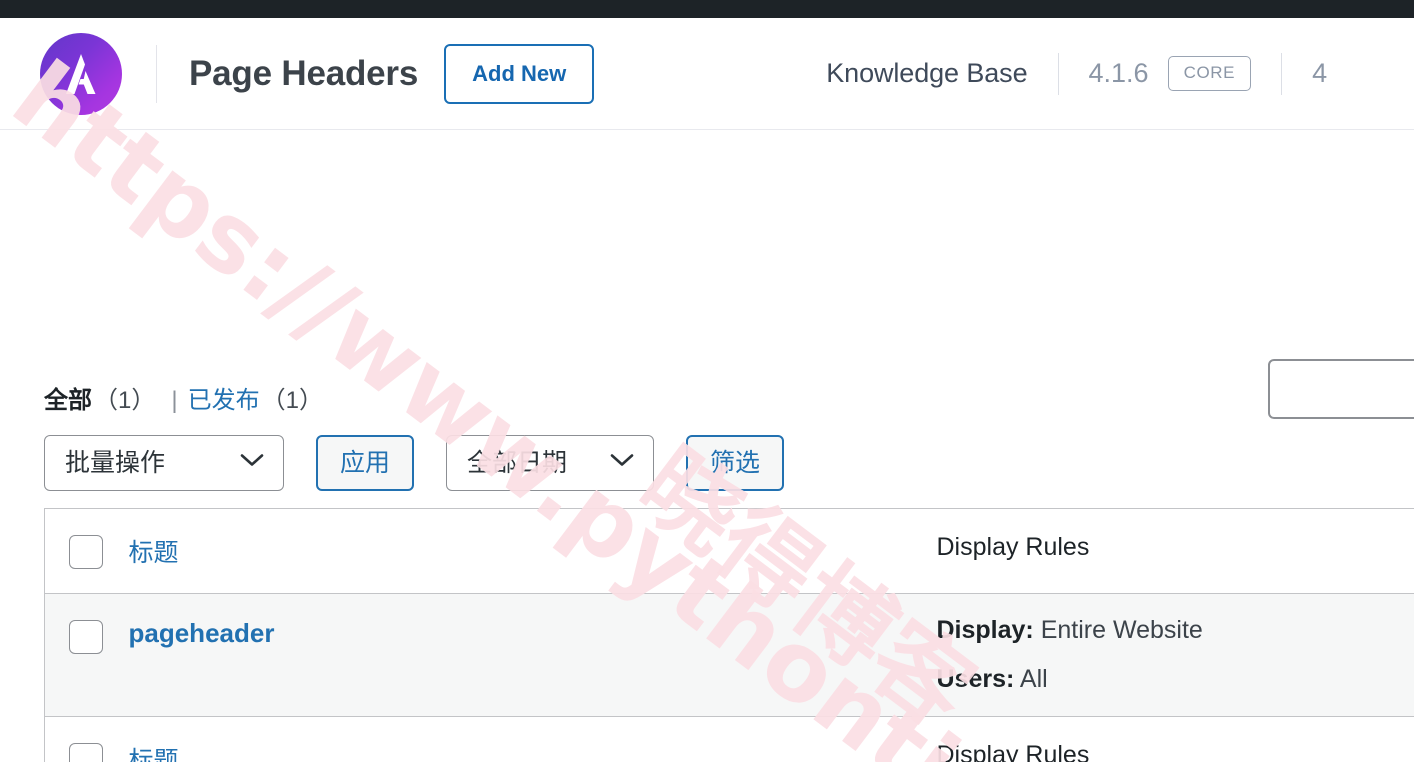 The width and height of the screenshot is (1414, 762). What do you see at coordinates (153, 754) in the screenshot?
I see `column-footer-title-label: 标题` at bounding box center [153, 754].